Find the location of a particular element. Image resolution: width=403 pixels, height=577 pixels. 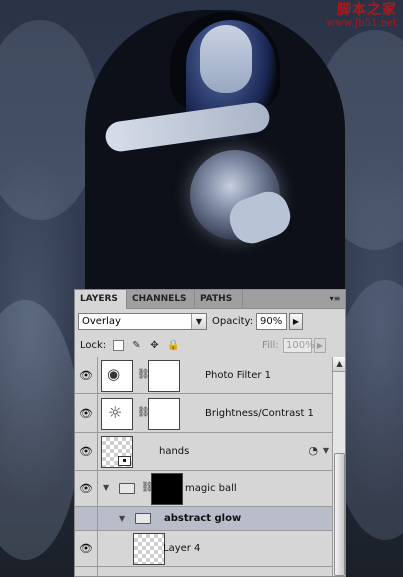

layer-row-layer-4: 👁 Layer 4 is located at coordinates (203, 549).